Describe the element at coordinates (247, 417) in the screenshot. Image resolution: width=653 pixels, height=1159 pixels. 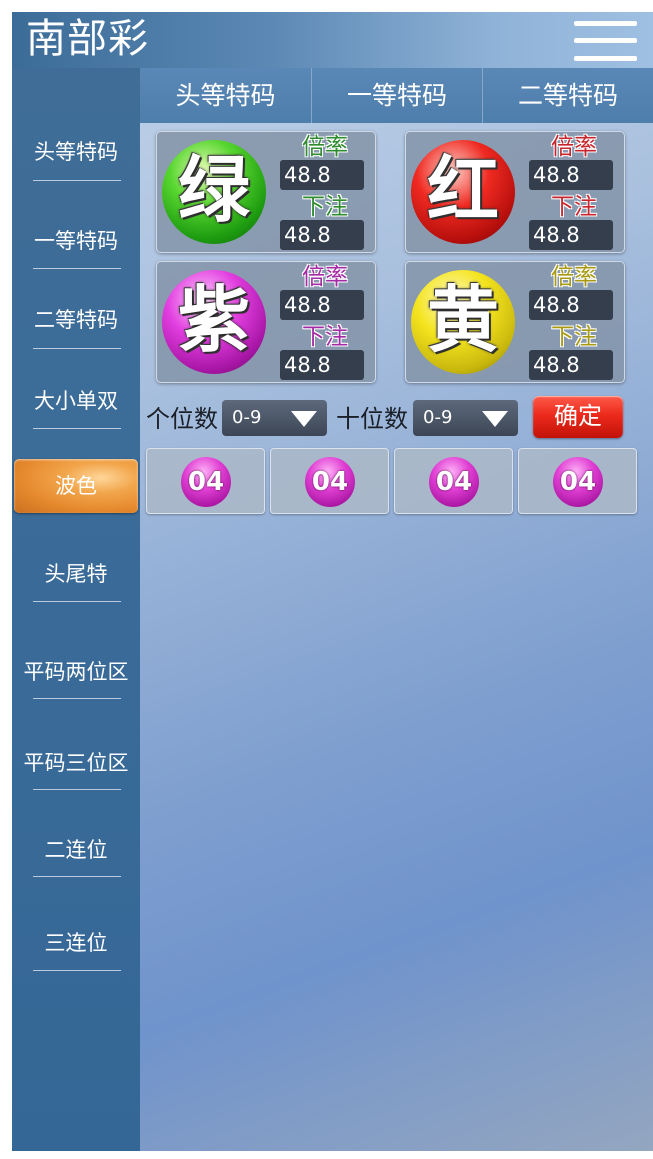
I see `units-digit-value: 0-9` at that location.